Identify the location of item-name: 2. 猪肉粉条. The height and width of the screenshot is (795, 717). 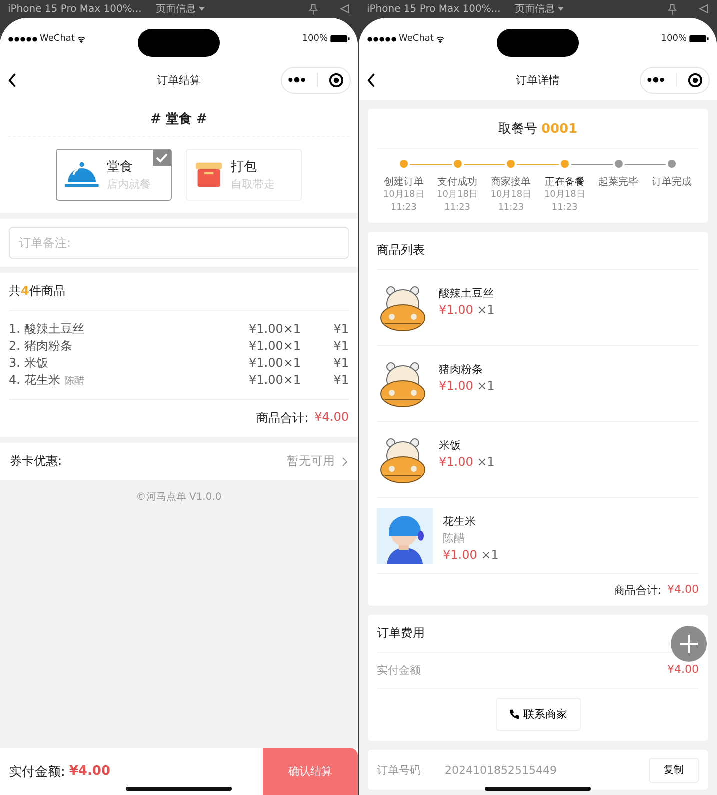
(40, 346).